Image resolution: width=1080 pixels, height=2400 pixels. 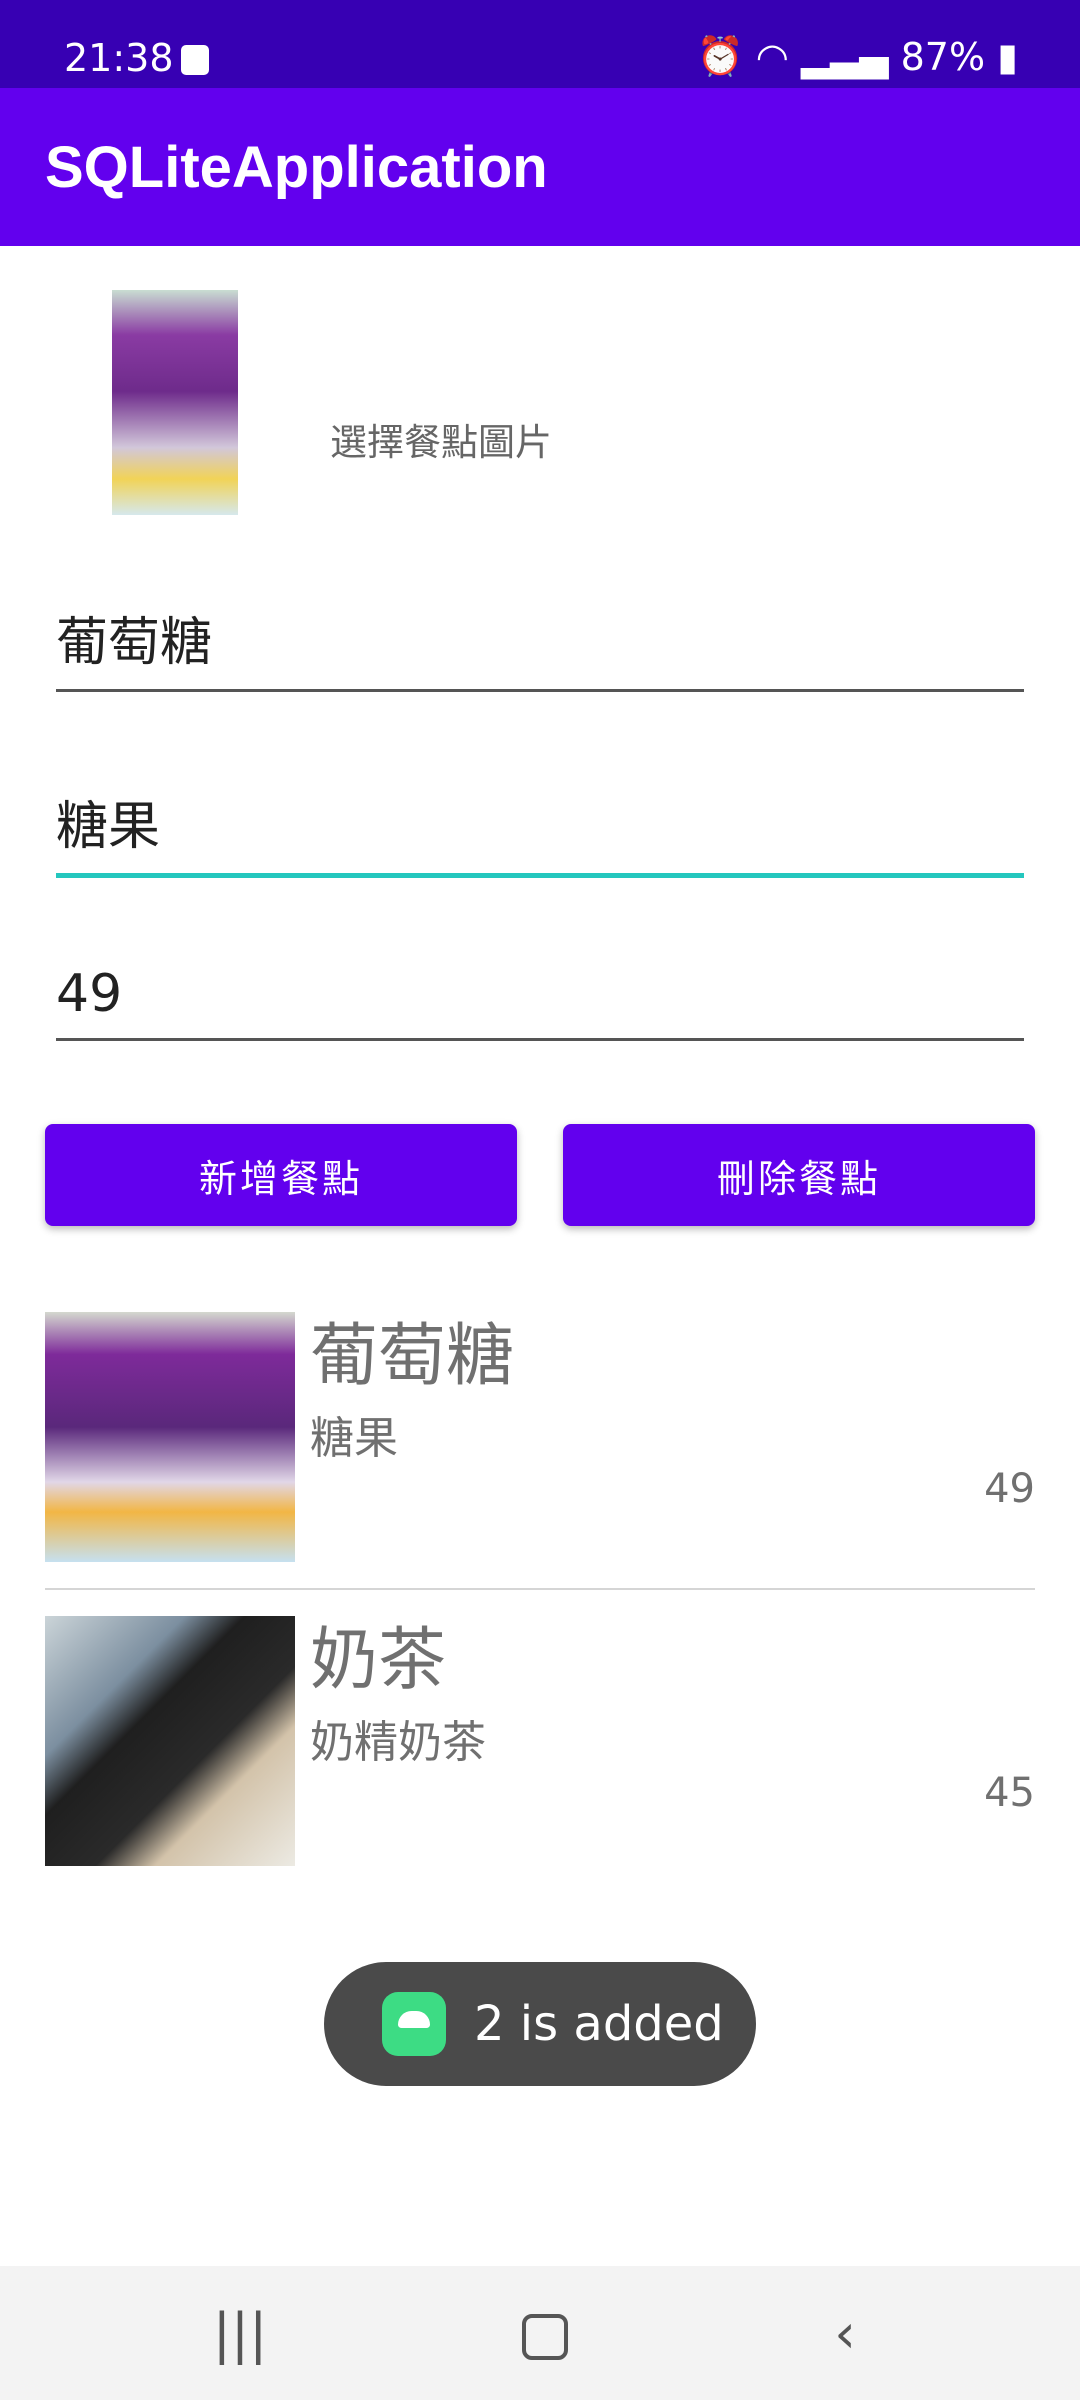 What do you see at coordinates (441, 439) in the screenshot?
I see `choose-image-label: 選擇餐點圖片` at bounding box center [441, 439].